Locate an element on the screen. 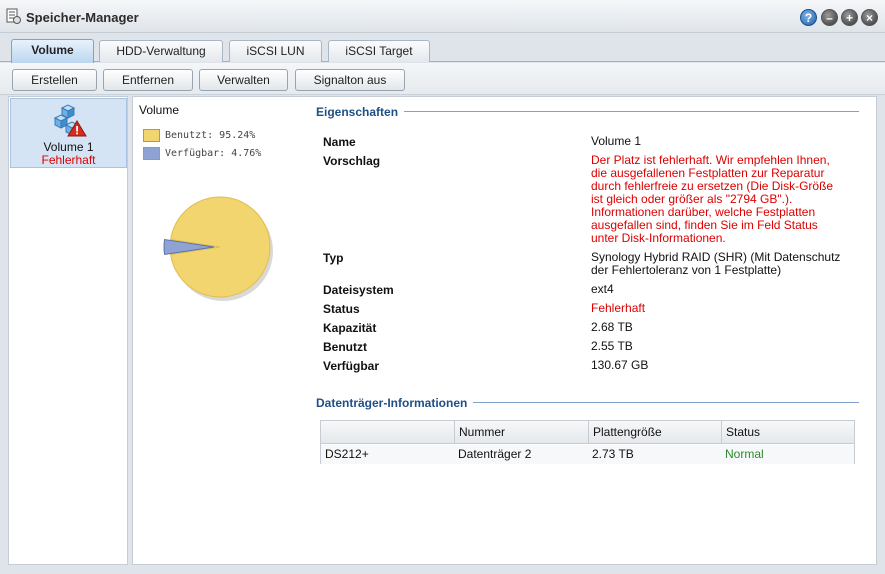 The width and height of the screenshot is (885, 574). legend-used-label: Benutzt: 95.24% is located at coordinates (210, 135).